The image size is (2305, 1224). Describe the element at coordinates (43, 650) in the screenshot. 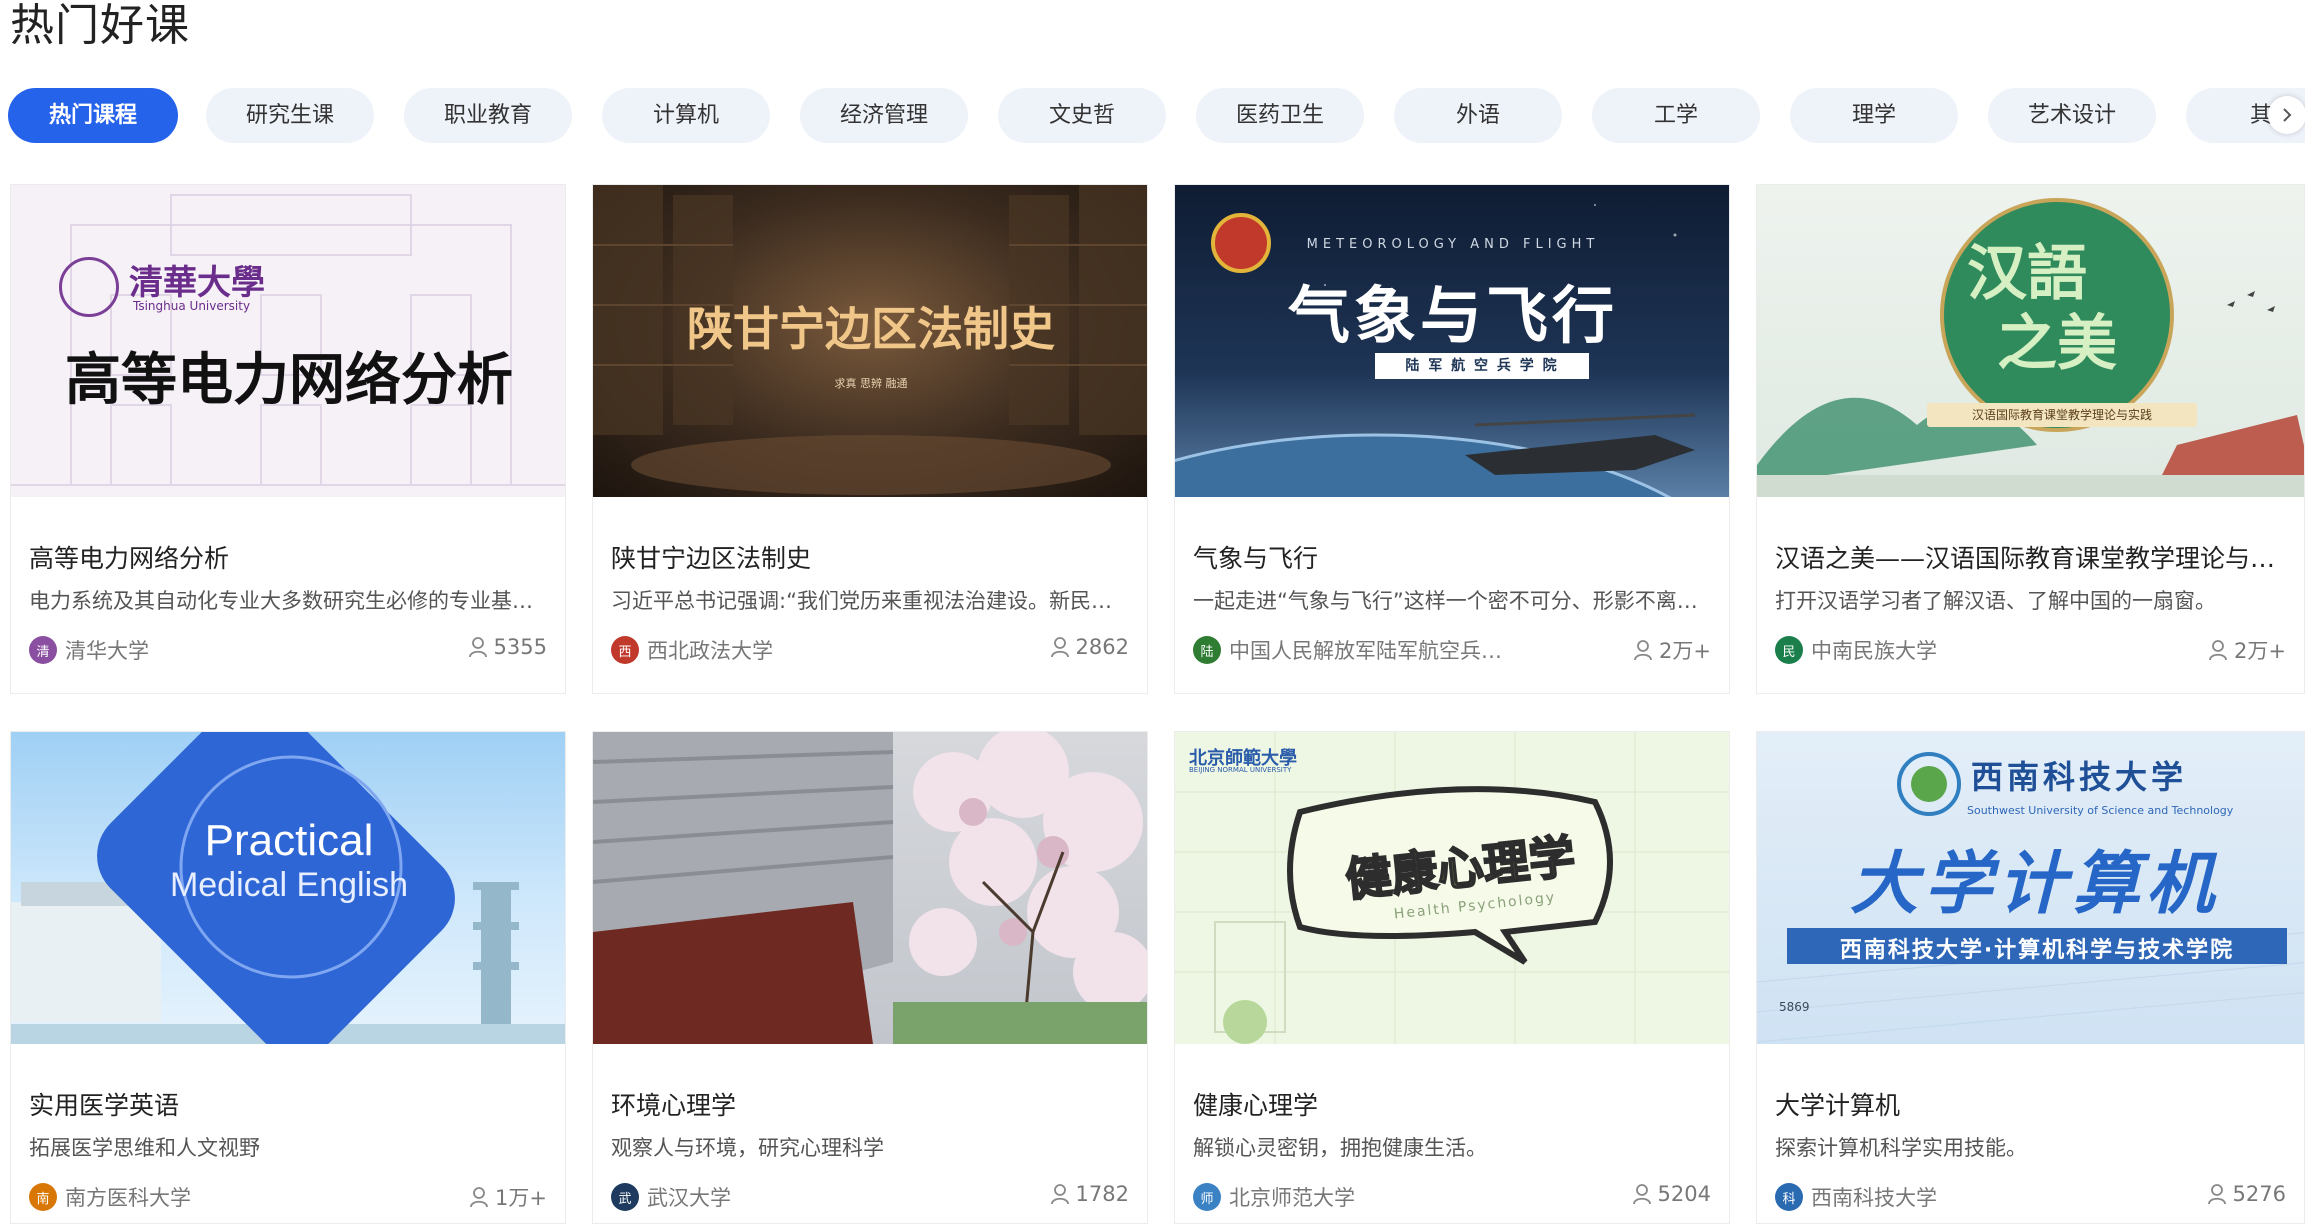

I see `school-logo-icon: 清` at that location.